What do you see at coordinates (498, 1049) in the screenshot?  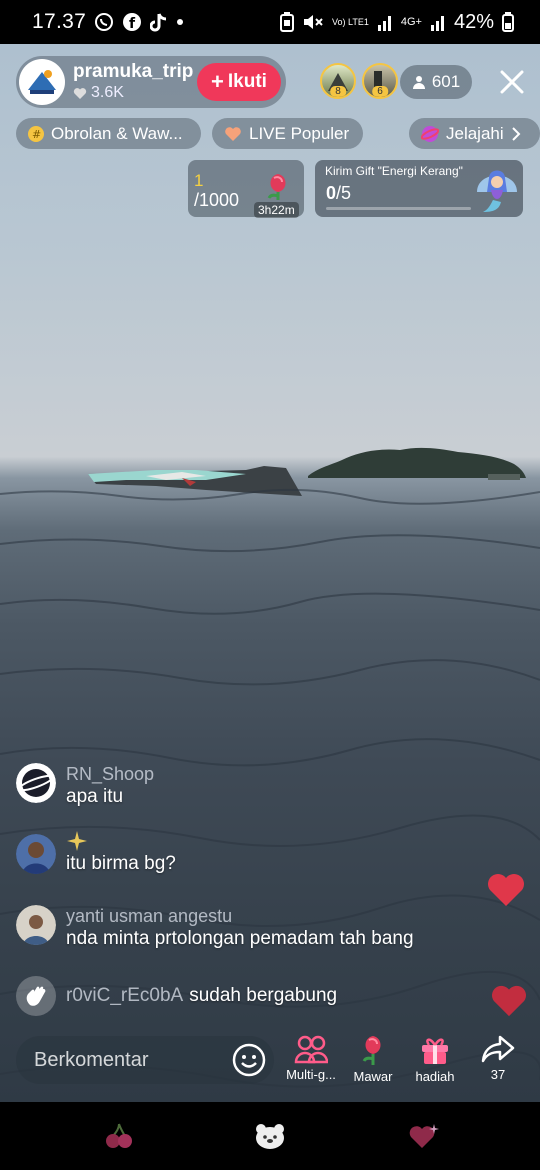 I see `share-icon` at bounding box center [498, 1049].